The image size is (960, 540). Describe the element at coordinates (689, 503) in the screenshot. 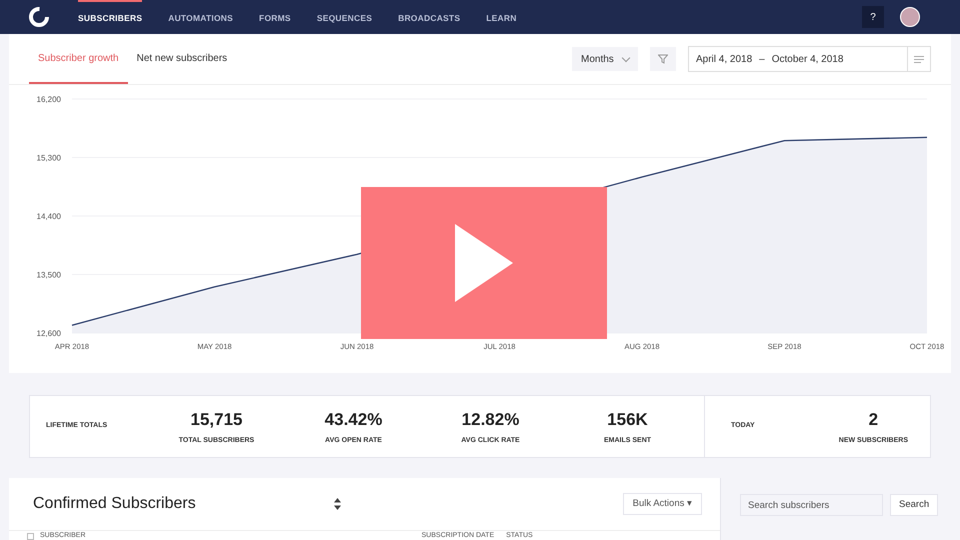

I see `caret-icon: ▾` at that location.